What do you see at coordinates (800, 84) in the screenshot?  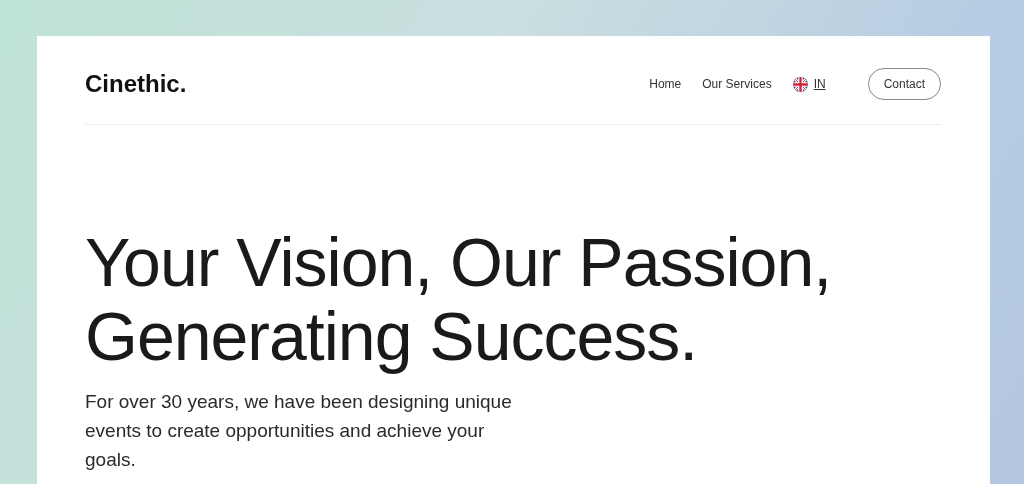 I see `flag-icon` at bounding box center [800, 84].